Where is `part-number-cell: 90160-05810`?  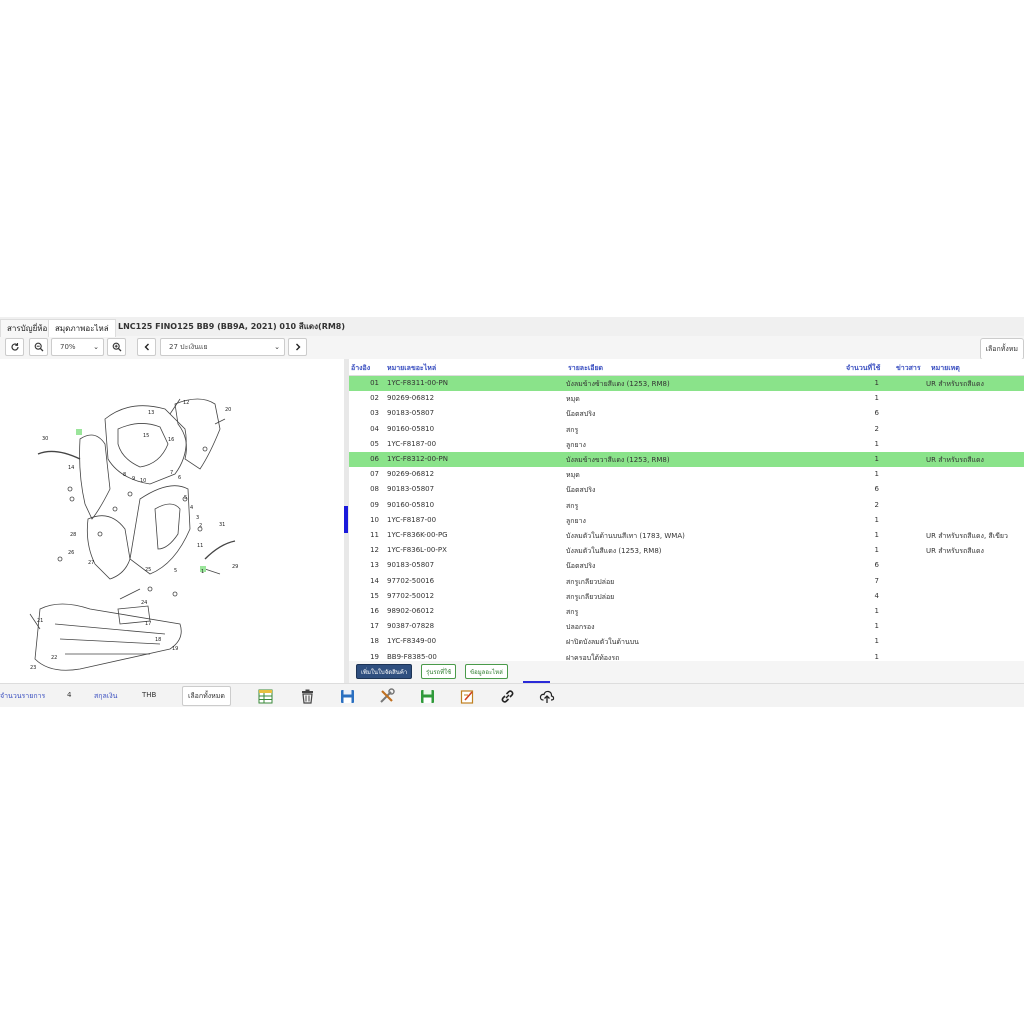
part-number-cell: 90160-05810 is located at coordinates (411, 428).